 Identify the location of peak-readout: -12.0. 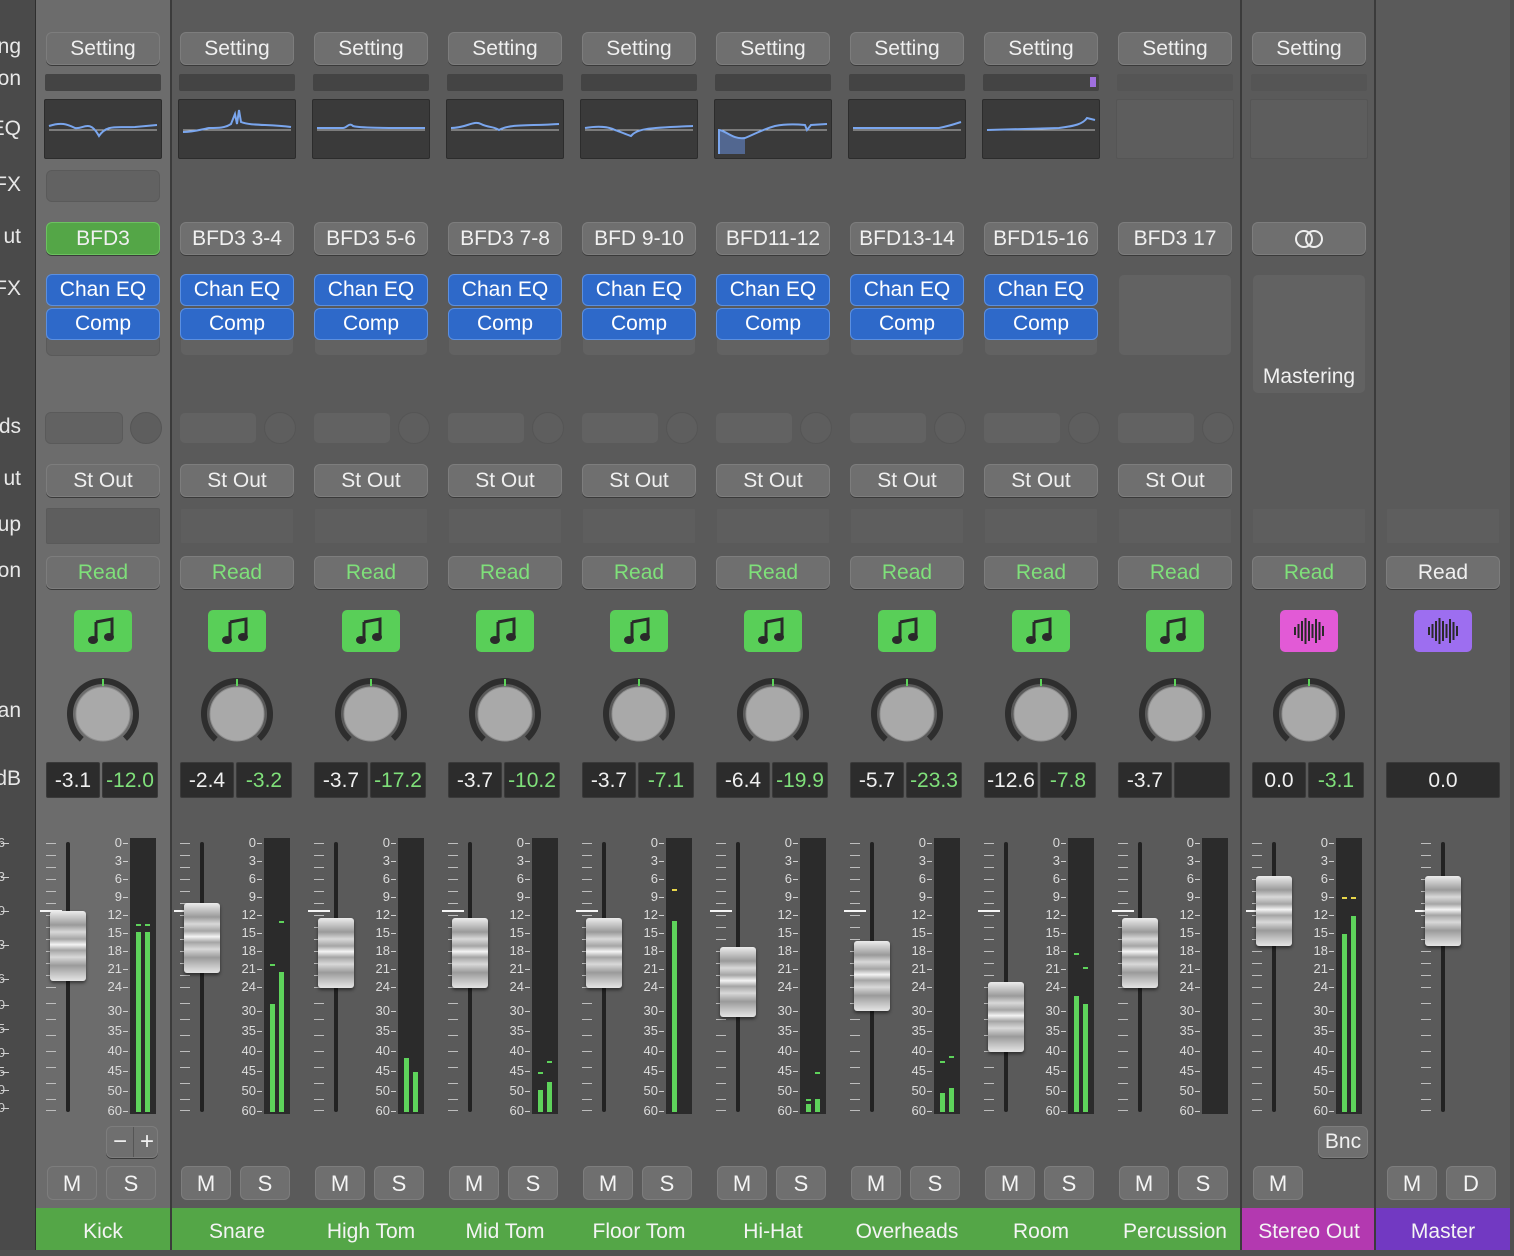
(130, 780).